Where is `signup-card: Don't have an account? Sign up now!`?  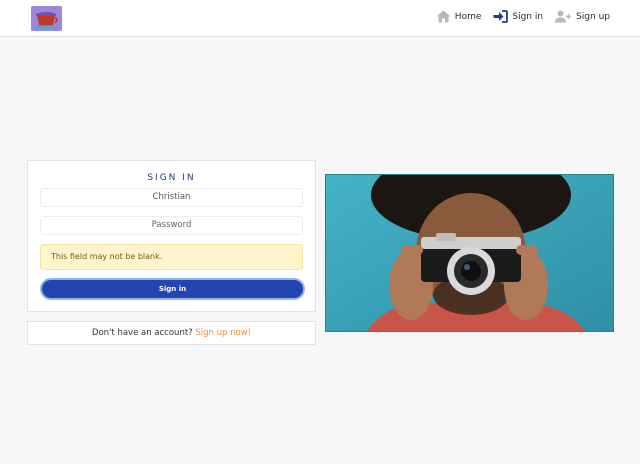 signup-card: Don't have an account? Sign up now! is located at coordinates (171, 333).